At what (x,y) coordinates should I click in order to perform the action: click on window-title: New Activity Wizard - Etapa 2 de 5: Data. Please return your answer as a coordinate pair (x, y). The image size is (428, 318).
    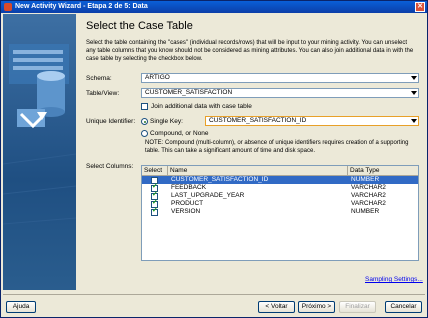
    Looking at the image, I should click on (81, 6).